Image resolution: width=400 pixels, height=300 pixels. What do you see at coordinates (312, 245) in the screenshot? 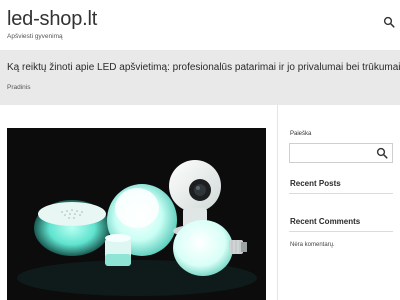
I see `no-comments-text: Nėra komentarų.` at bounding box center [312, 245].